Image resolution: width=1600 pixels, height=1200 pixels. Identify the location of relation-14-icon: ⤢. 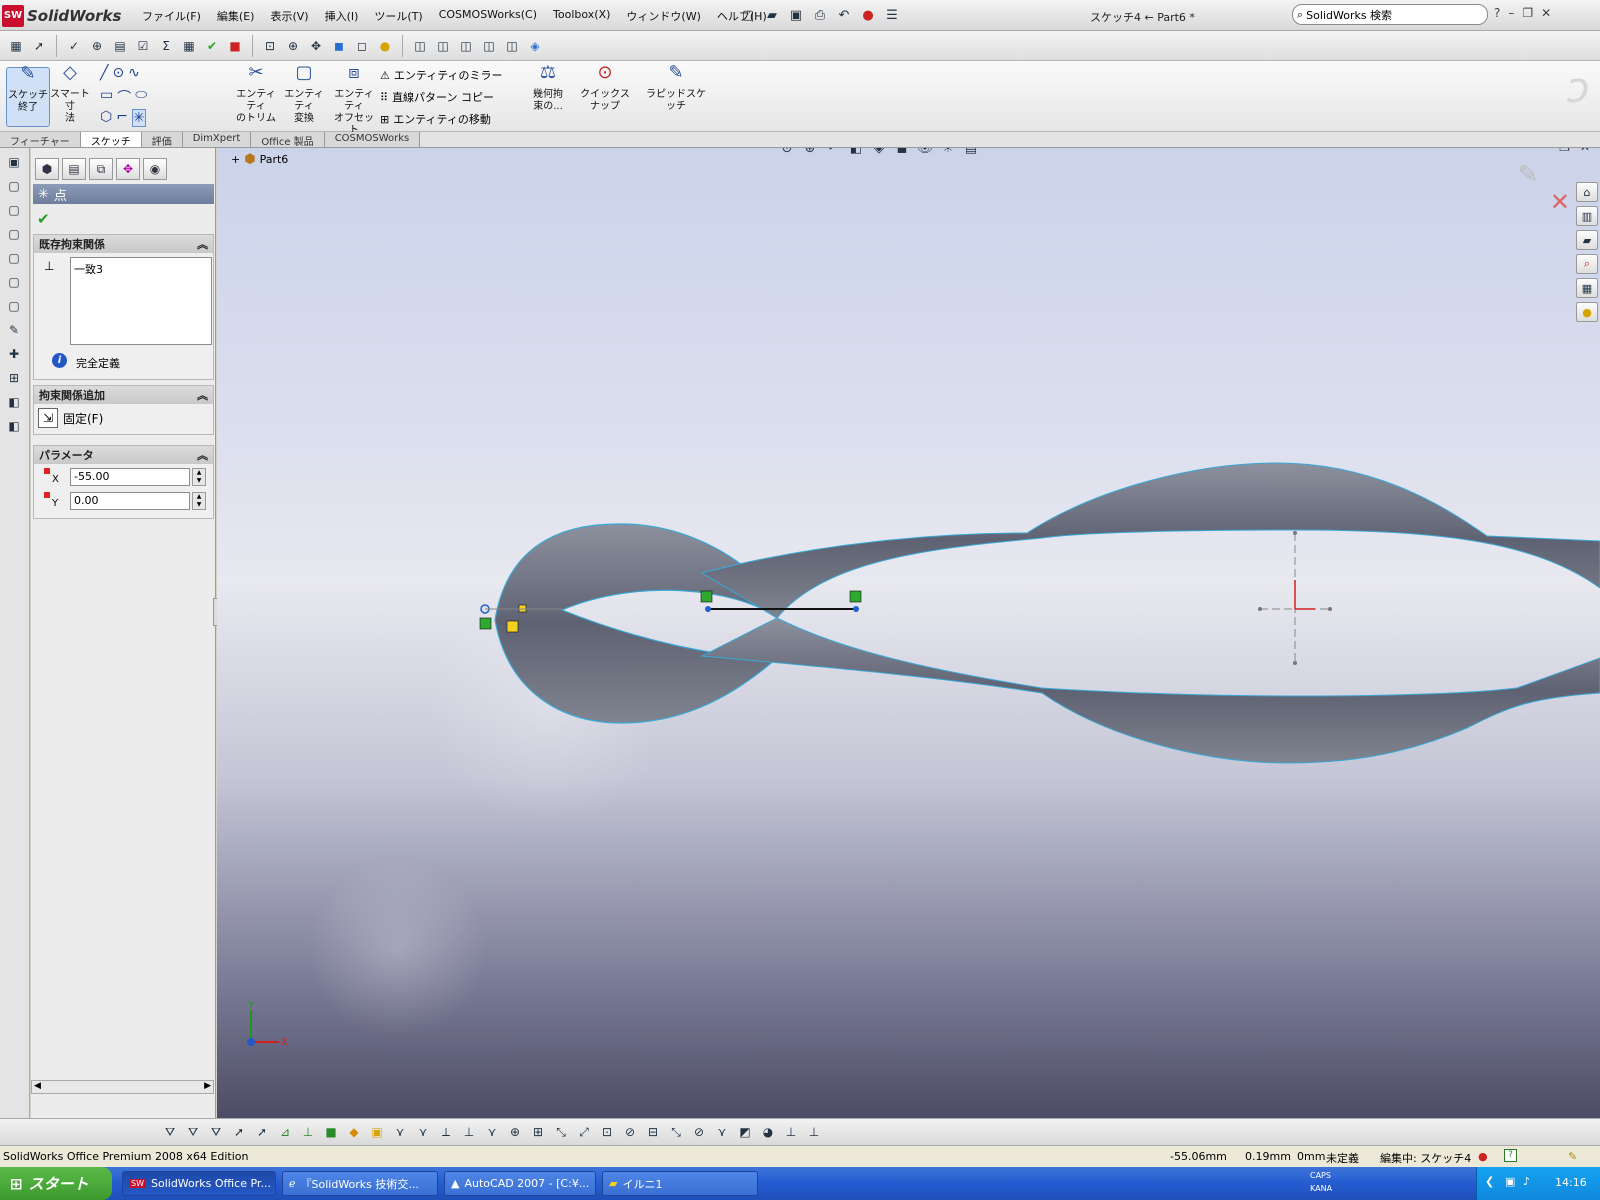
(584, 1132).